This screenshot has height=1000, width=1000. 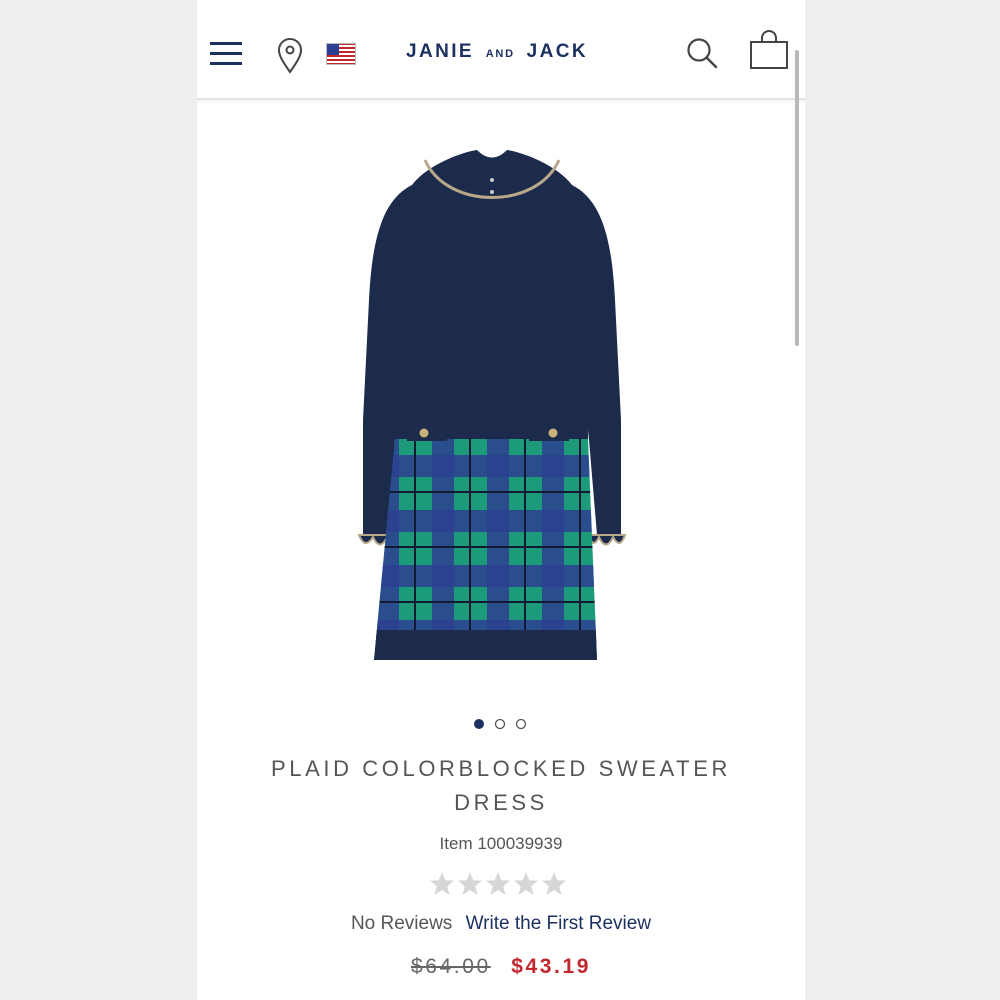 I want to click on carousel-dots, so click(x=500, y=724).